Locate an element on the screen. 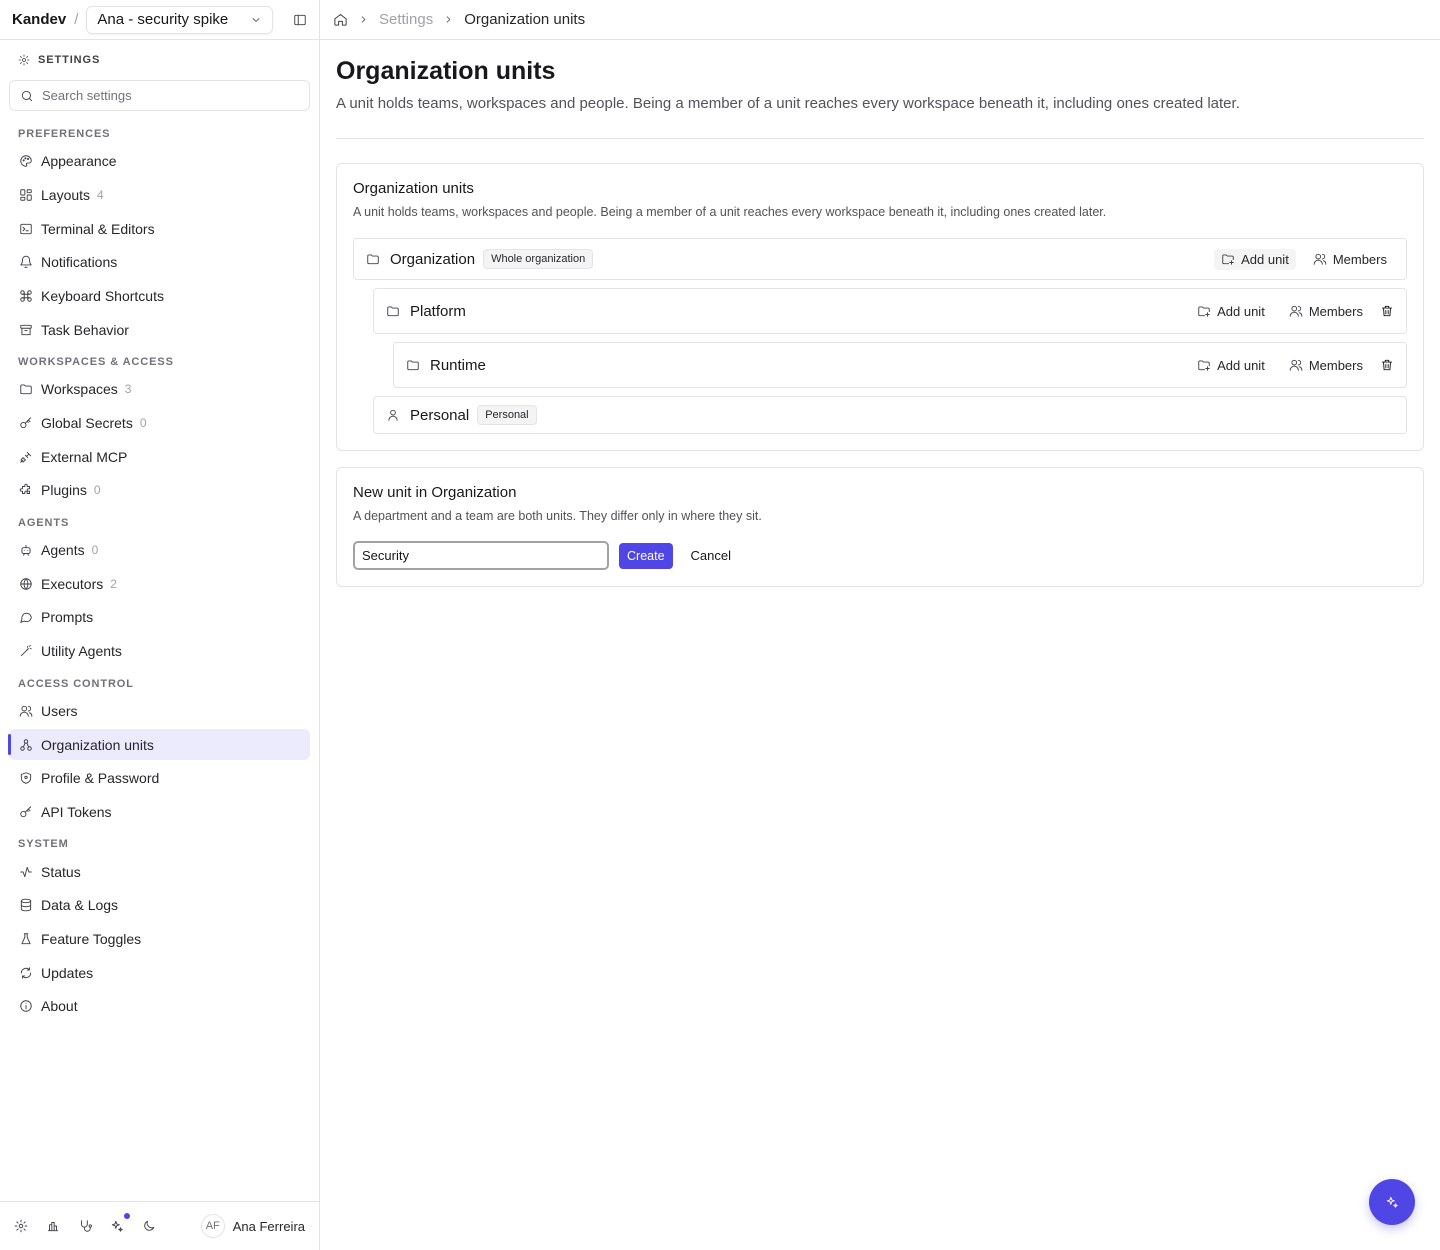  sidebar-item-terminal-editors: Terminal & Editors is located at coordinates (159, 228).